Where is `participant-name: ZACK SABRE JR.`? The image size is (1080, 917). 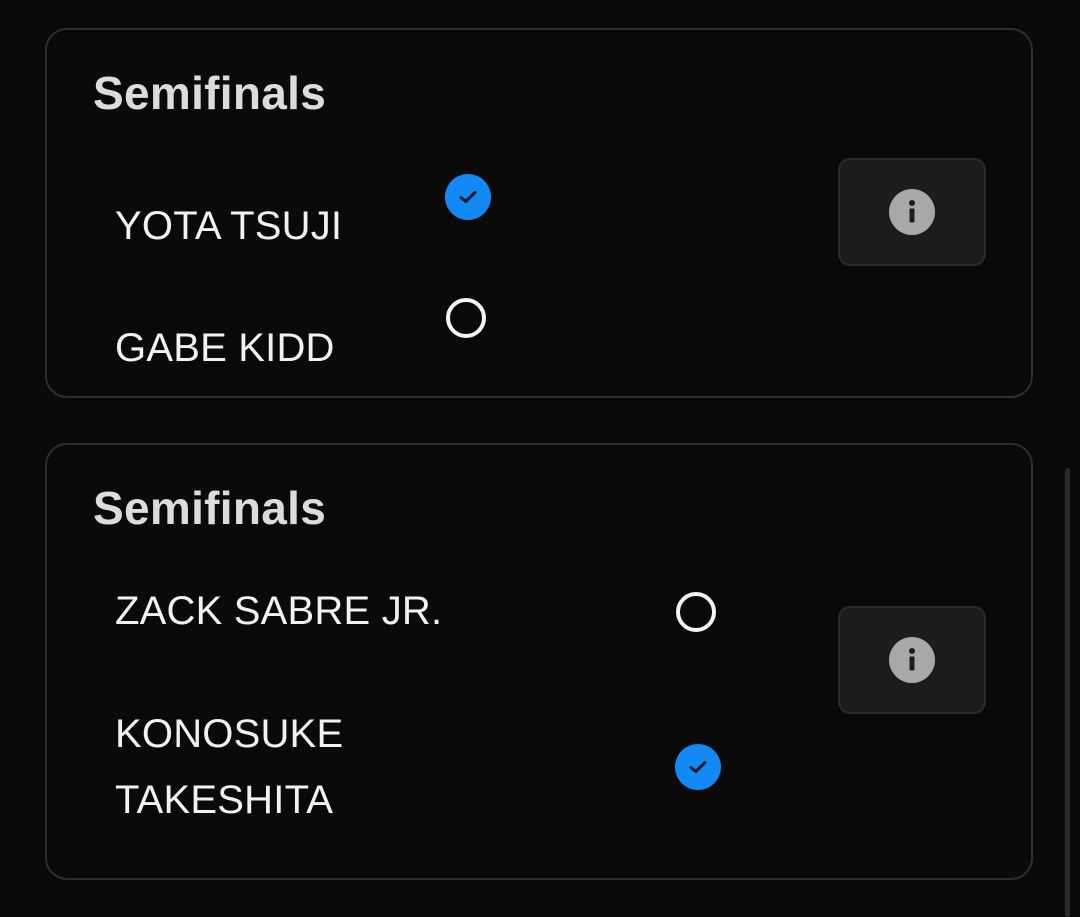
participant-name: ZACK SABRE JR. is located at coordinates (279, 611).